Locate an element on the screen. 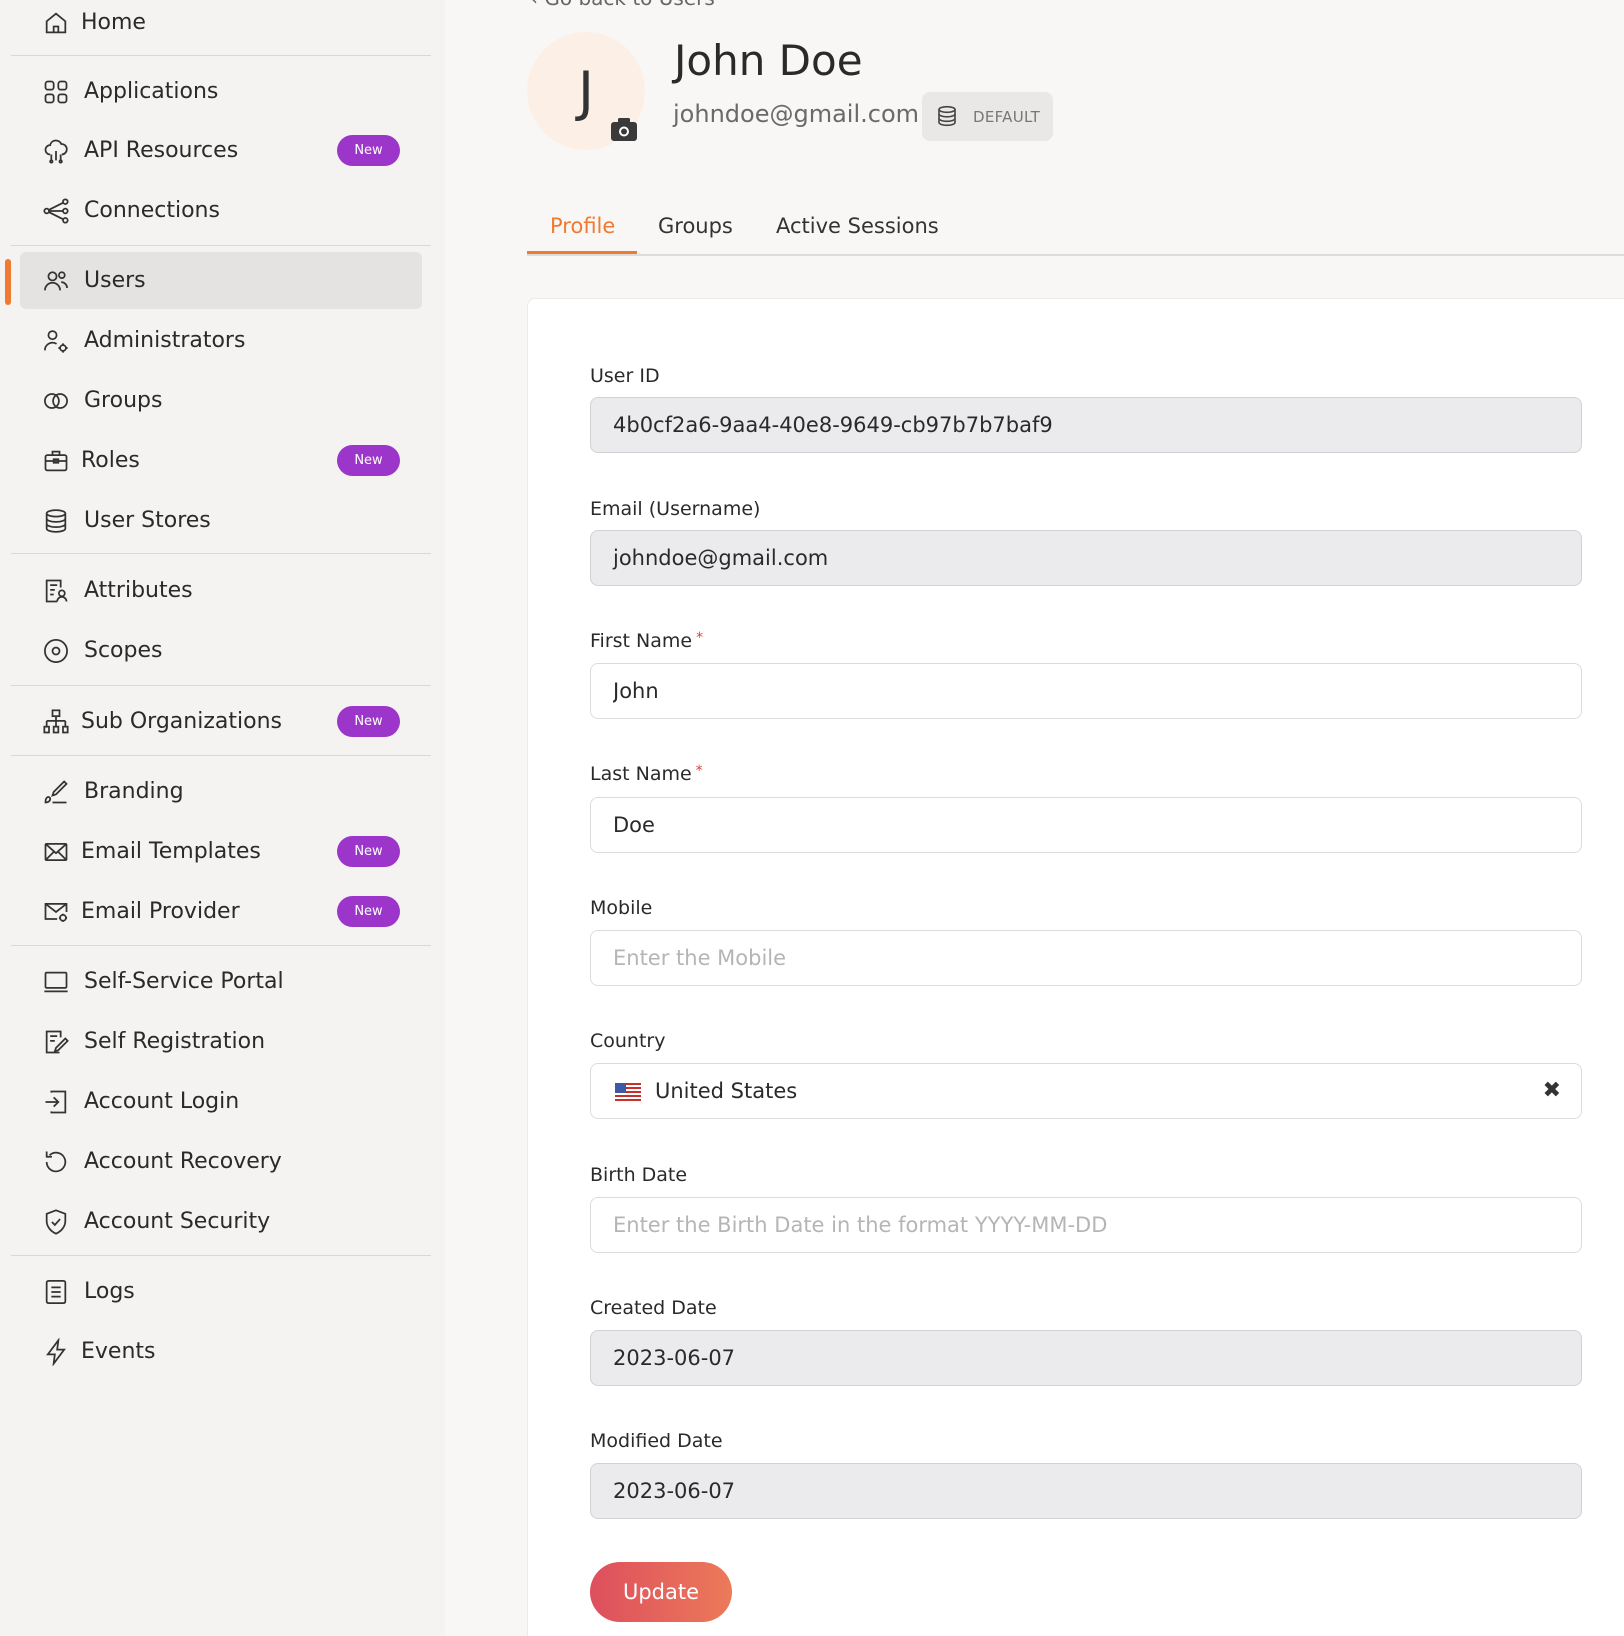 Image resolution: width=1624 pixels, height=1636 pixels. sidebar-item-label: User Stores is located at coordinates (147, 520).